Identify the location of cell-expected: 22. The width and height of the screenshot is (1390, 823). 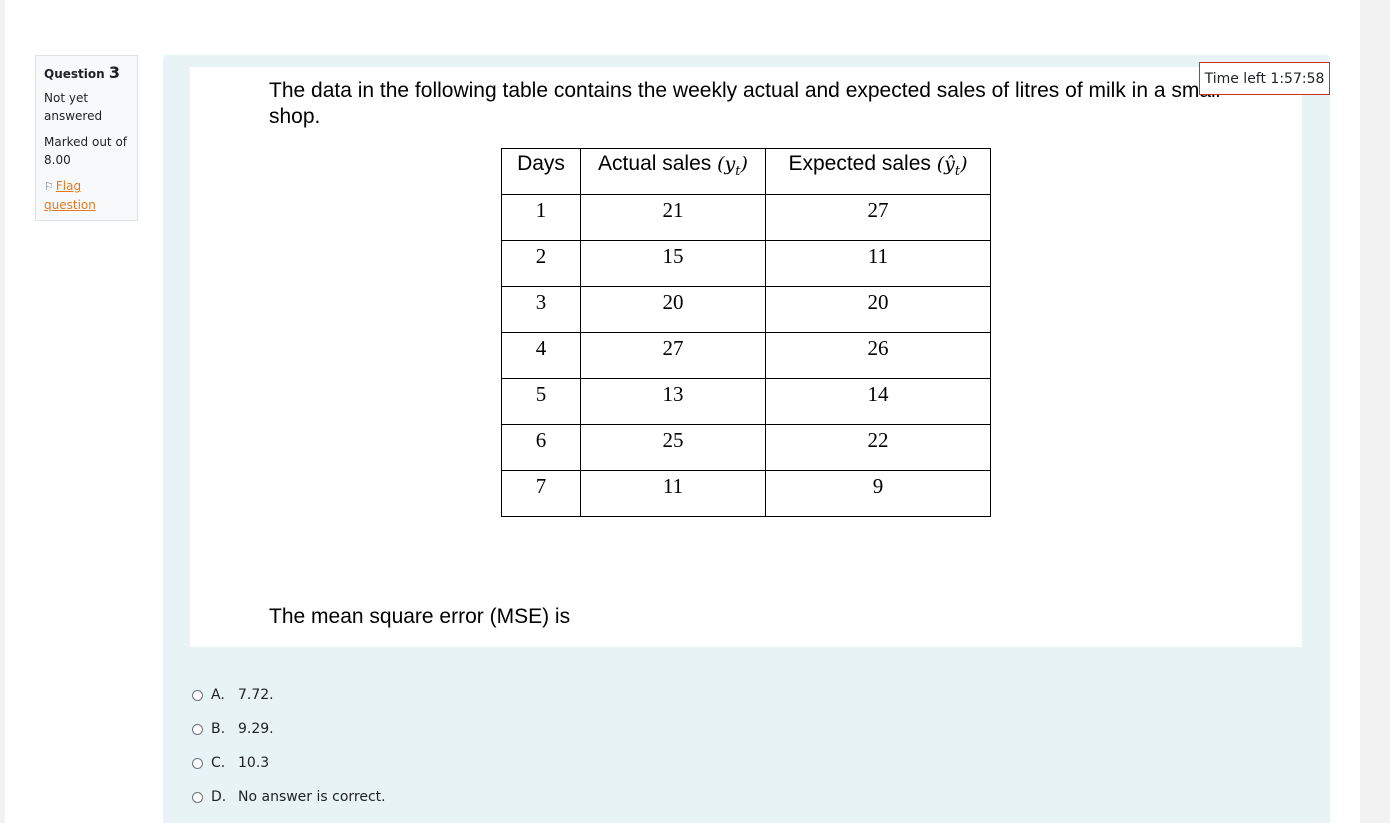
(878, 447).